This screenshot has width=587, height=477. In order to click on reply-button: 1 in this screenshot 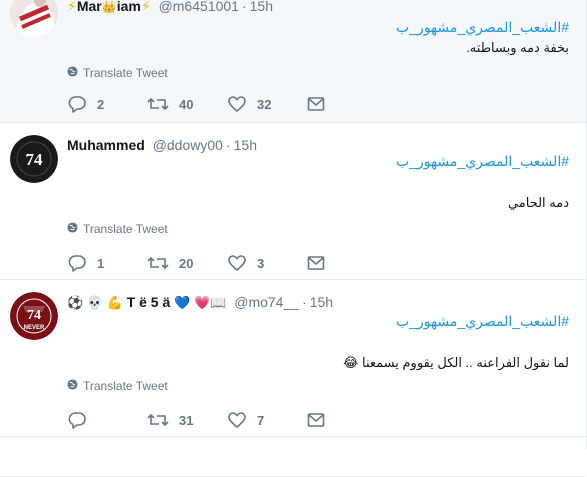, I will do `click(107, 263)`.